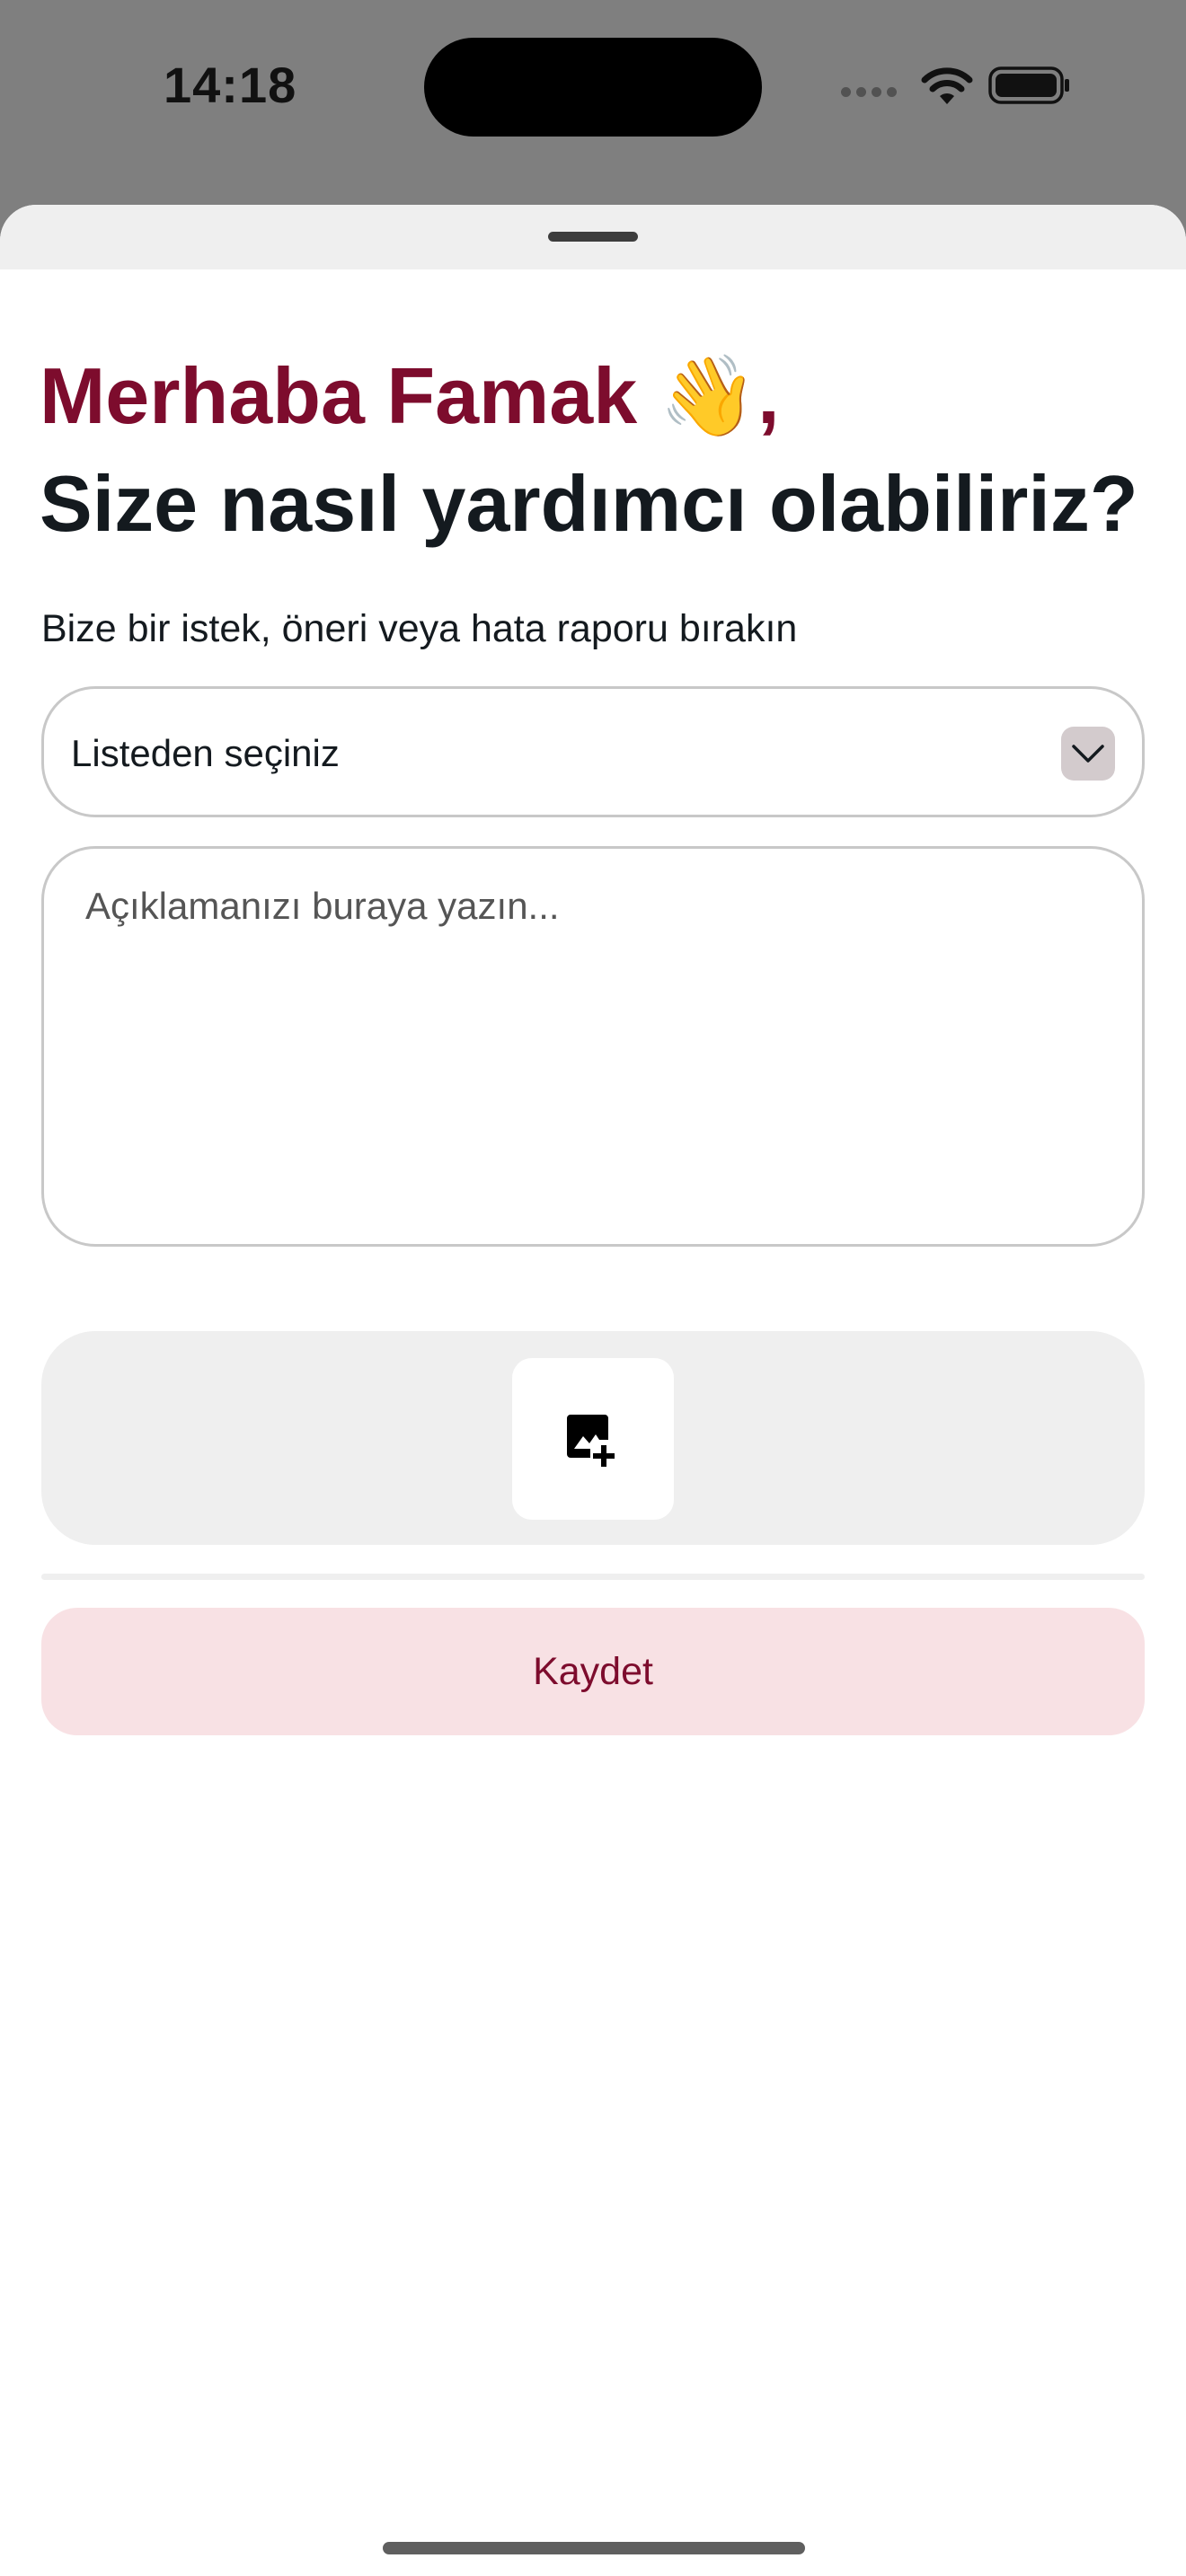 The height and width of the screenshot is (2576, 1186). Describe the element at coordinates (869, 91) in the screenshot. I see `signal-dots-icon` at that location.